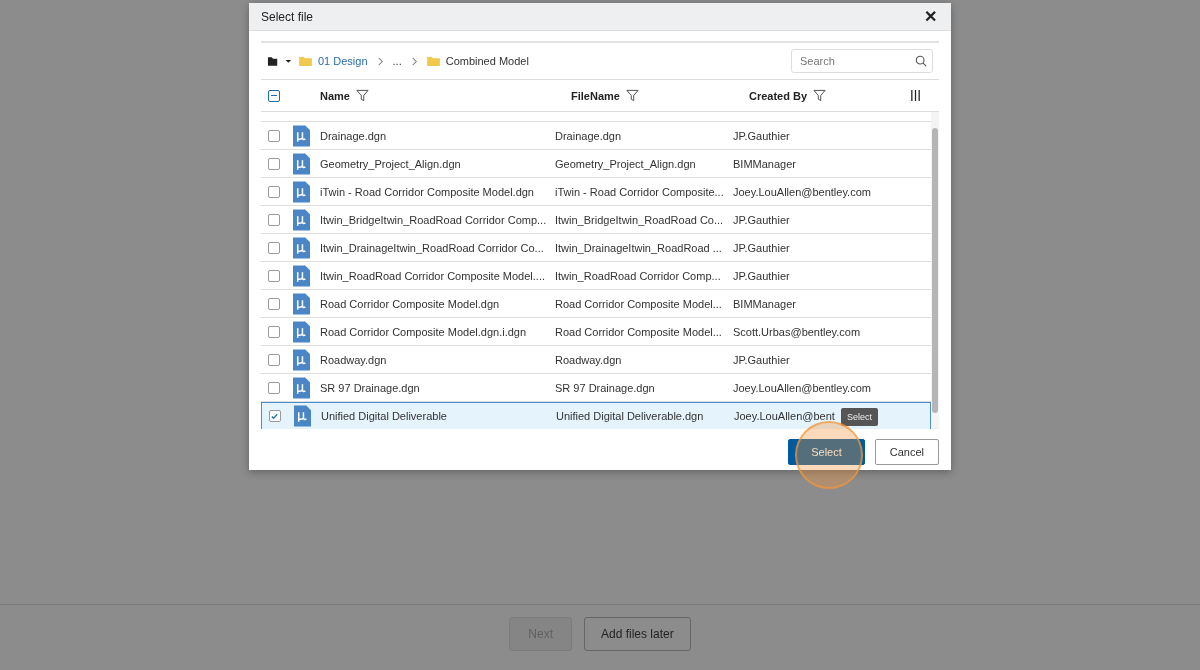  I want to click on file-row: Geometry_Project_Align.dgn Geometry_Project_Align.dgn BIMManager, so click(596, 164).